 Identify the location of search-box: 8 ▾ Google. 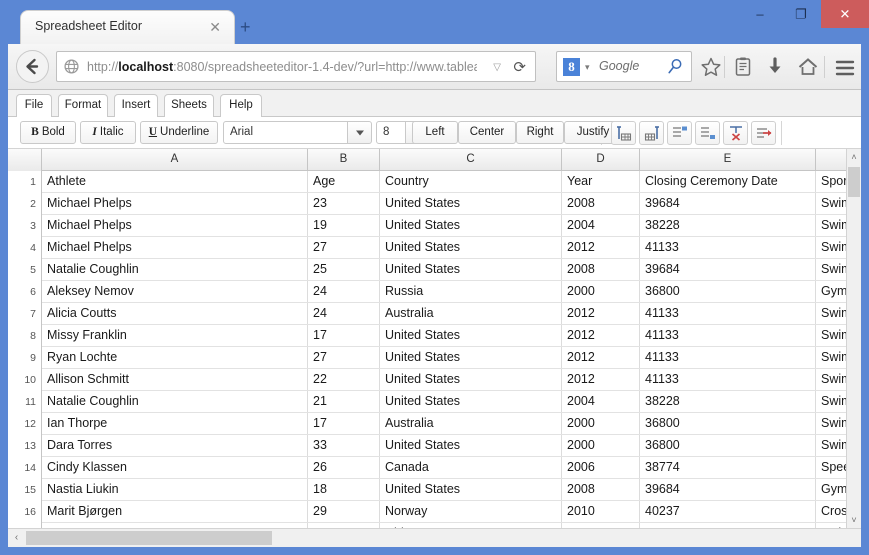
(624, 66).